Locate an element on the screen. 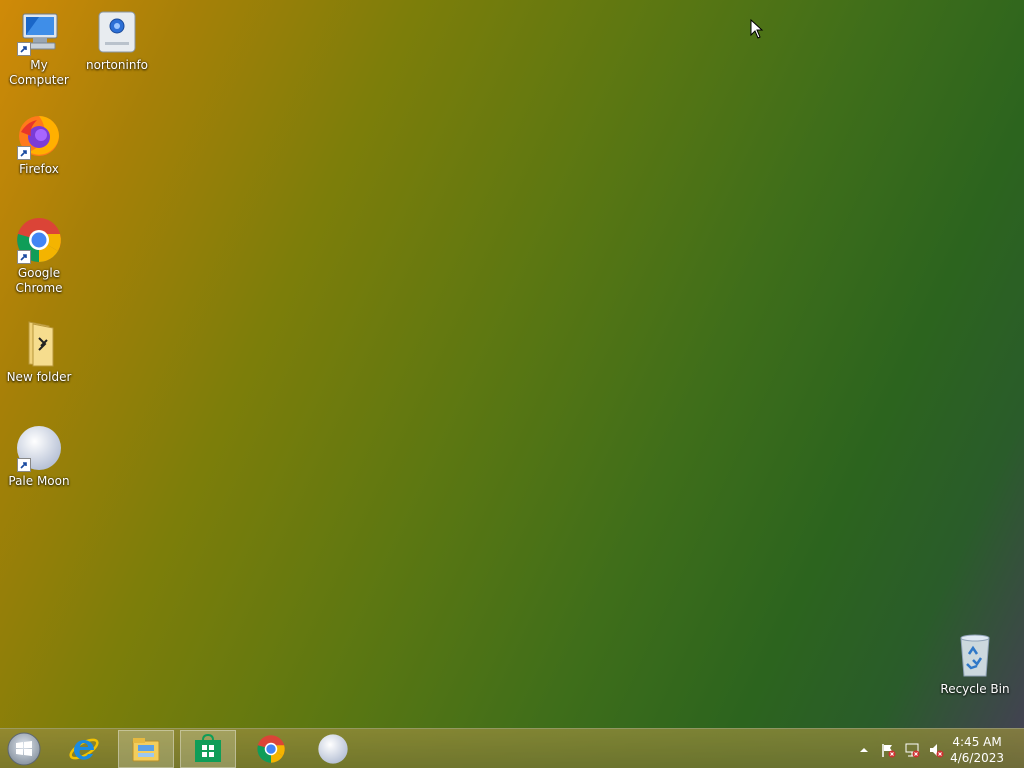  clock-time: 4:45 AM is located at coordinates (977, 742).